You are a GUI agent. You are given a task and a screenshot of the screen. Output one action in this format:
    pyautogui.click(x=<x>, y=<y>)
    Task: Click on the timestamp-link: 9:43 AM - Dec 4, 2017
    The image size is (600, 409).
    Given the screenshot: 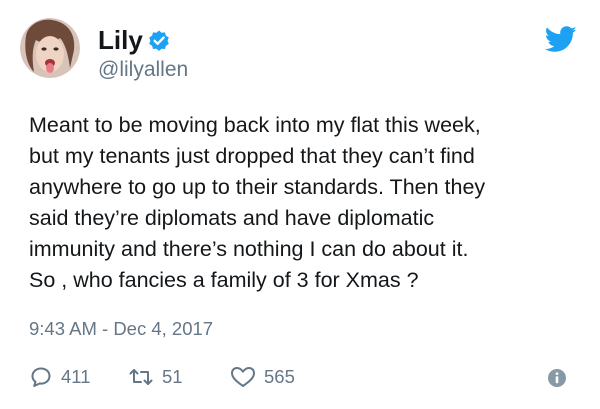 What is the action you would take?
    pyautogui.click(x=121, y=329)
    